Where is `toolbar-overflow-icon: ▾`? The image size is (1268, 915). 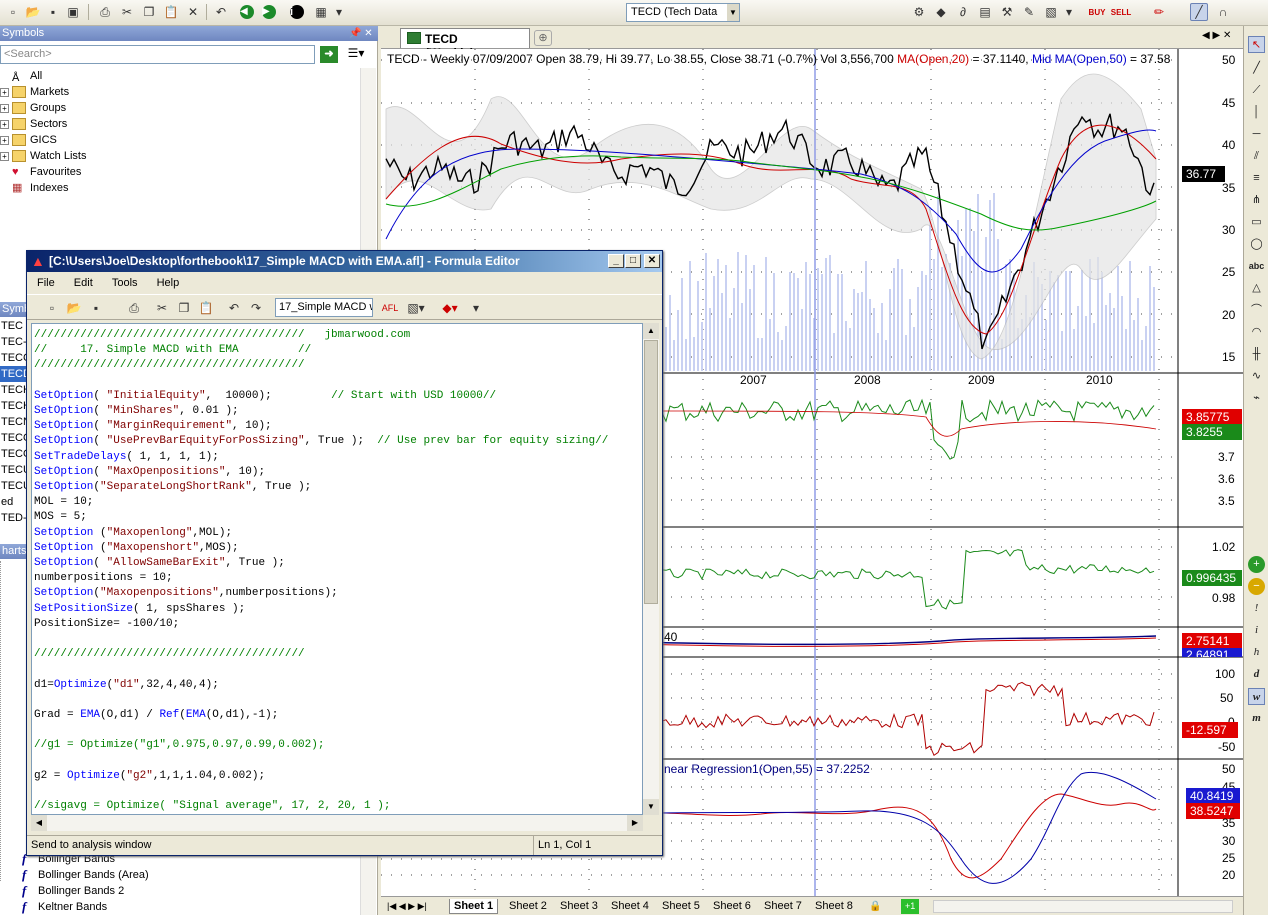
toolbar-overflow-icon: ▾ is located at coordinates (339, 12).